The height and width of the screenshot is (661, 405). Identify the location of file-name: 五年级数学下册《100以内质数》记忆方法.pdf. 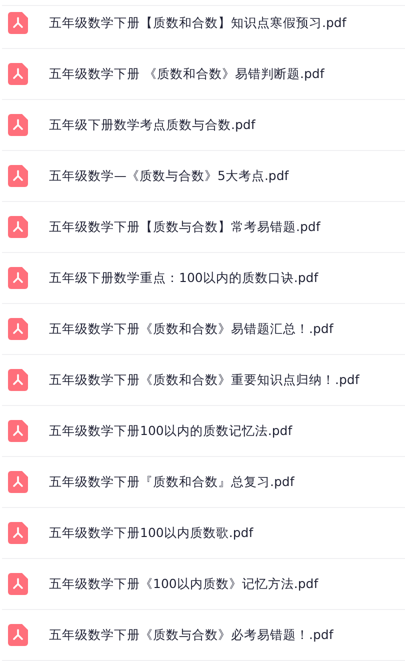
(183, 584).